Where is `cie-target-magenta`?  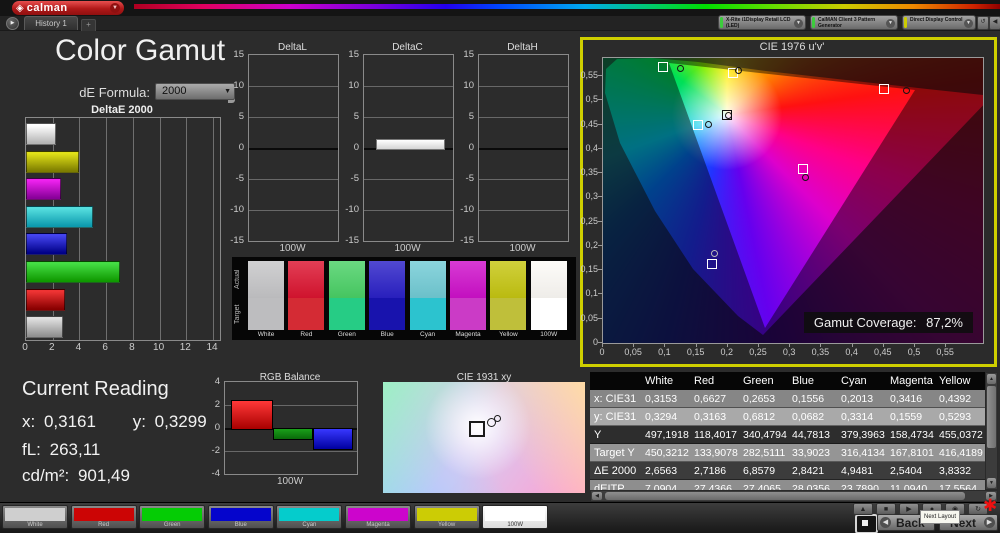 cie-target-magenta is located at coordinates (802, 169).